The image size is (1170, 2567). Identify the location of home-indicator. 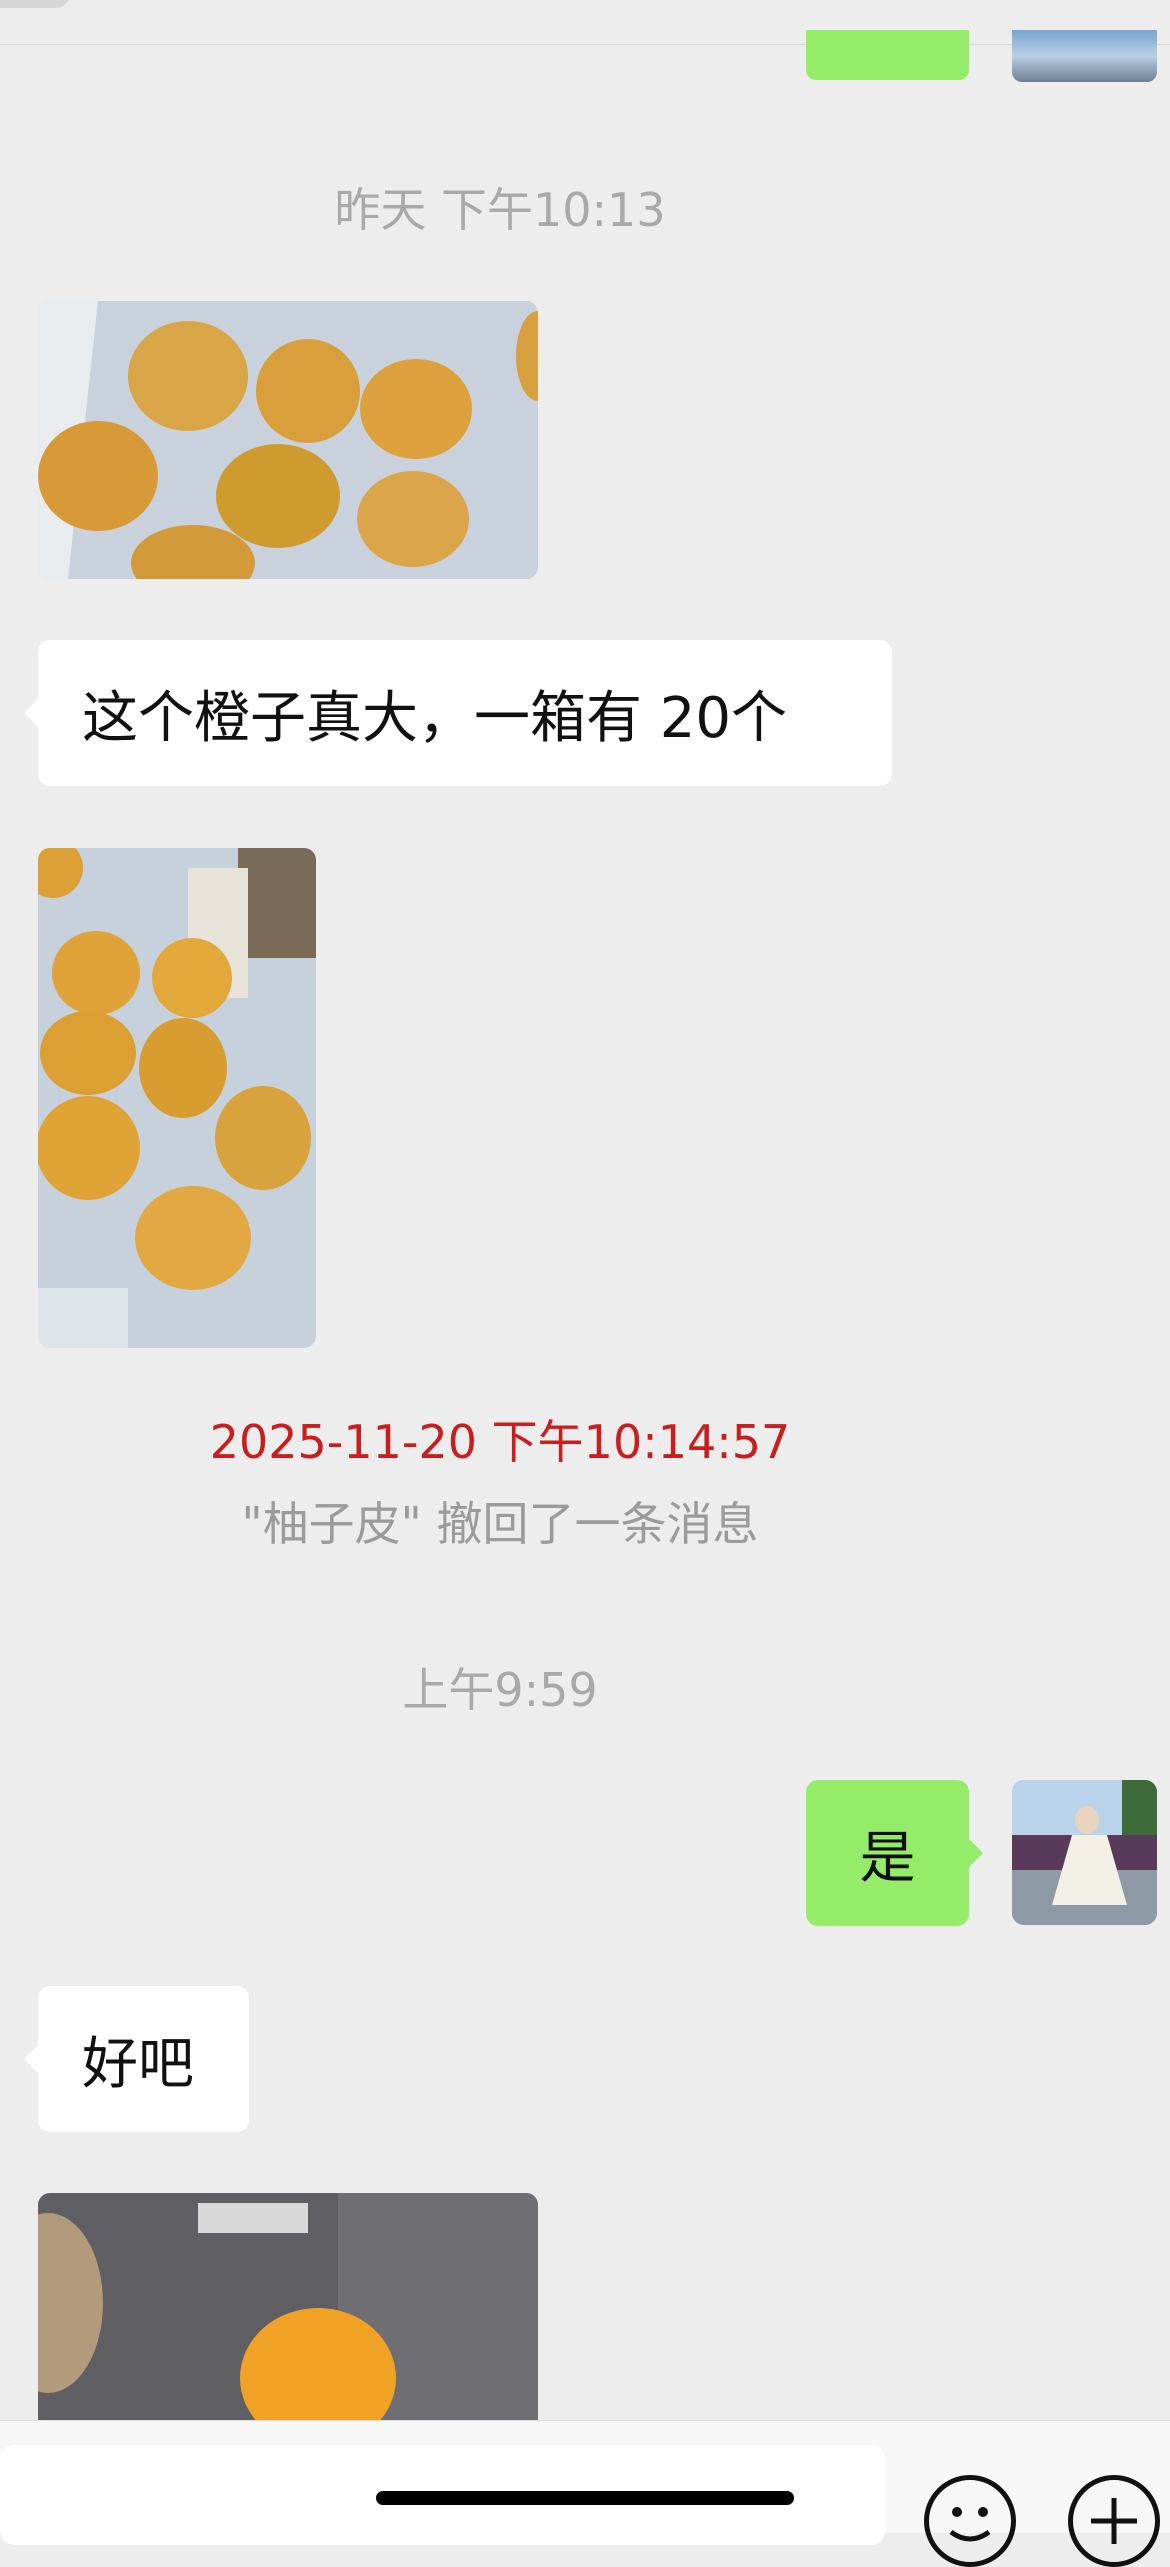
(585, 2498).